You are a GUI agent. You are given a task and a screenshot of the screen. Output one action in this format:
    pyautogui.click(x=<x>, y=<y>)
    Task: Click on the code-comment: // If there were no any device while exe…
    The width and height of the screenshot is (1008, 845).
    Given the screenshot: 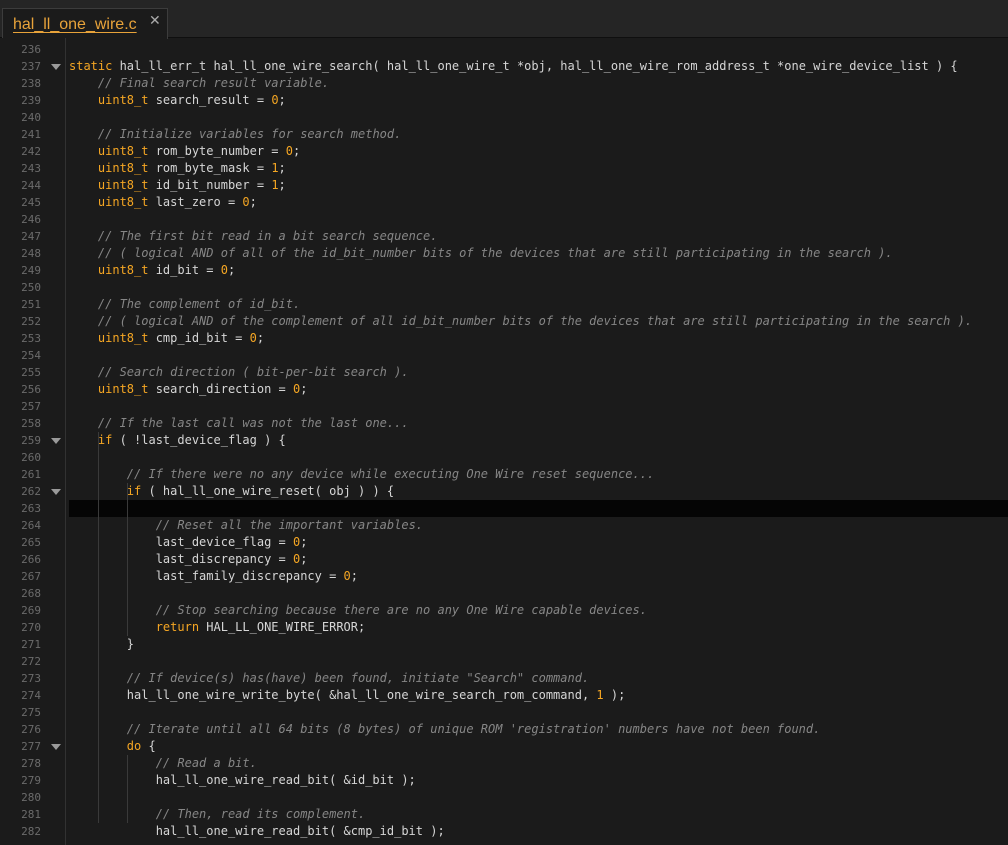 What is the action you would take?
    pyautogui.click(x=390, y=474)
    